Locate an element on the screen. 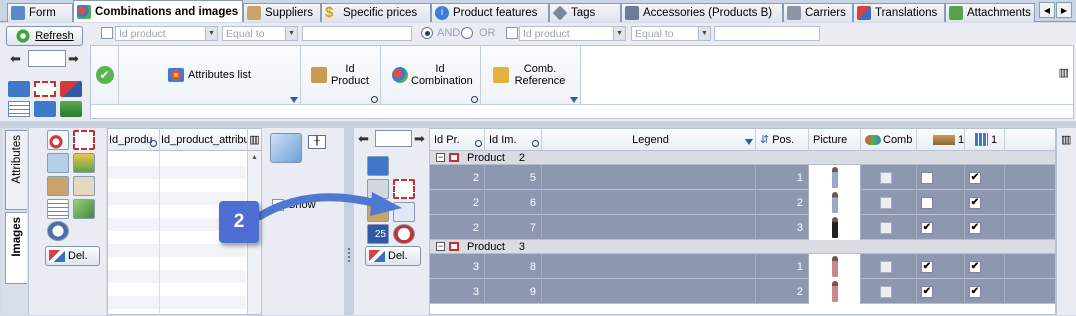 This screenshot has height=316, width=1076. shop-column-header: 1 is located at coordinates (941, 140).